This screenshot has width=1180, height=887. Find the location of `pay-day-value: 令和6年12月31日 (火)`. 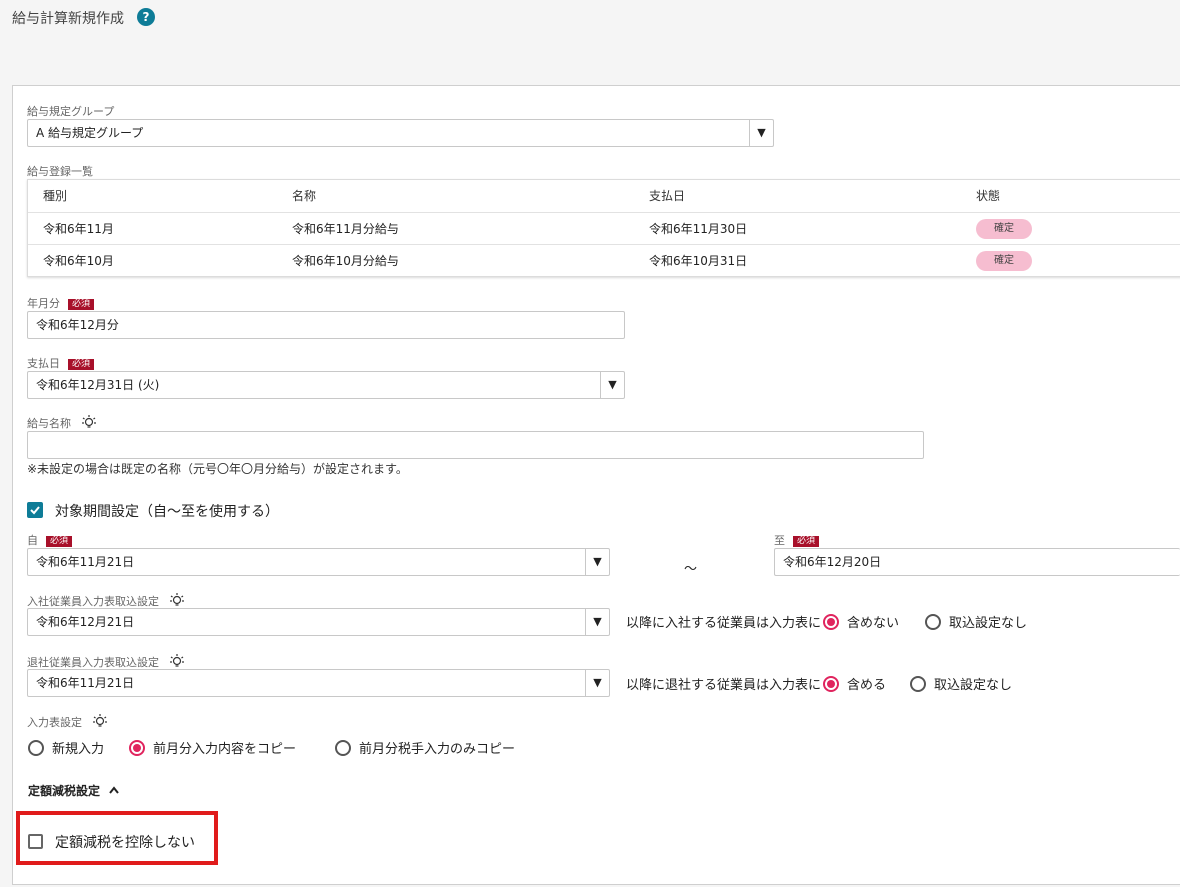

pay-day-value: 令和6年12月31日 (火) is located at coordinates (98, 385).